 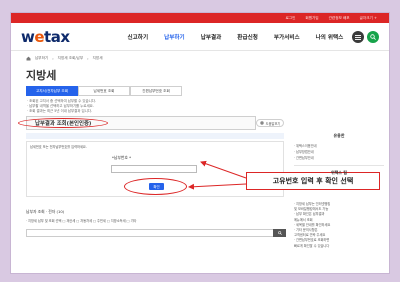 I want to click on breadcrumb: 납부하기 › 지방세 조회/납부 › 지방세, so click(x=64, y=58).